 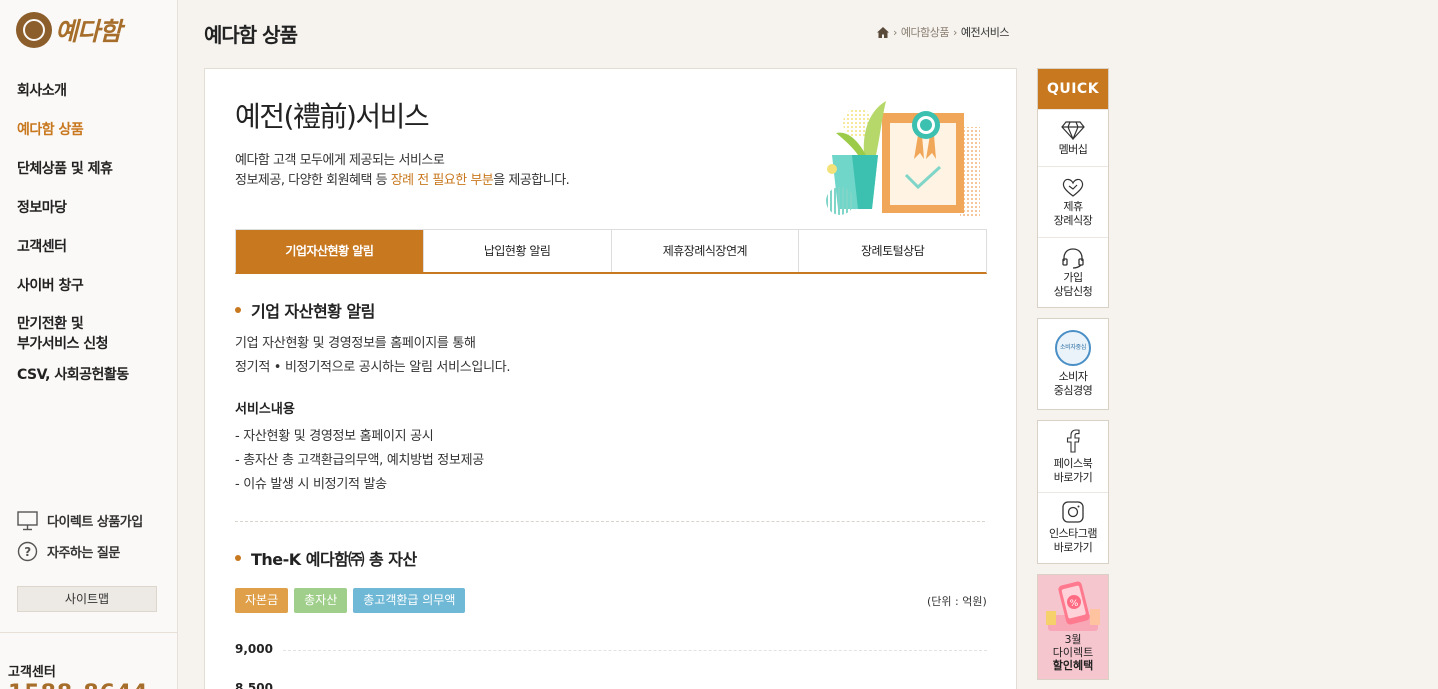 I want to click on service-content-title: 서비스내용, so click(x=265, y=409).